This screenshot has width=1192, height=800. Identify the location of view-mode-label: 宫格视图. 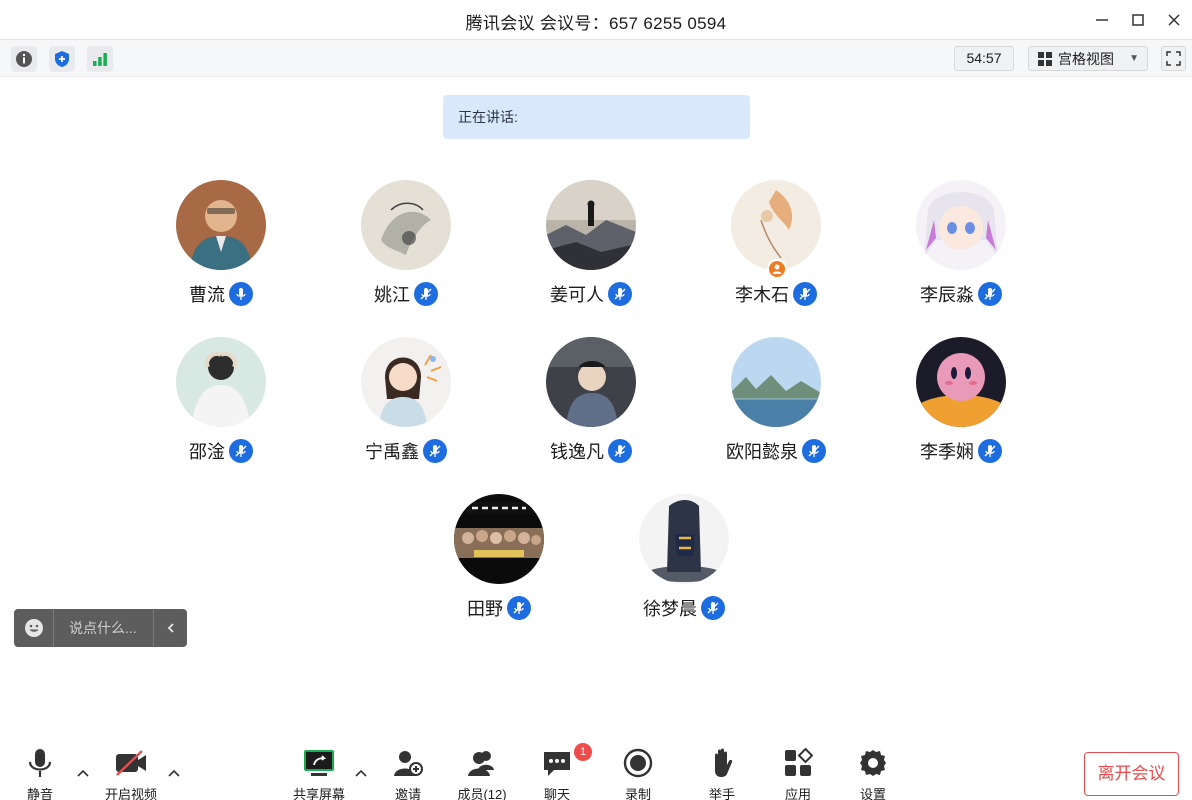
(1086, 58).